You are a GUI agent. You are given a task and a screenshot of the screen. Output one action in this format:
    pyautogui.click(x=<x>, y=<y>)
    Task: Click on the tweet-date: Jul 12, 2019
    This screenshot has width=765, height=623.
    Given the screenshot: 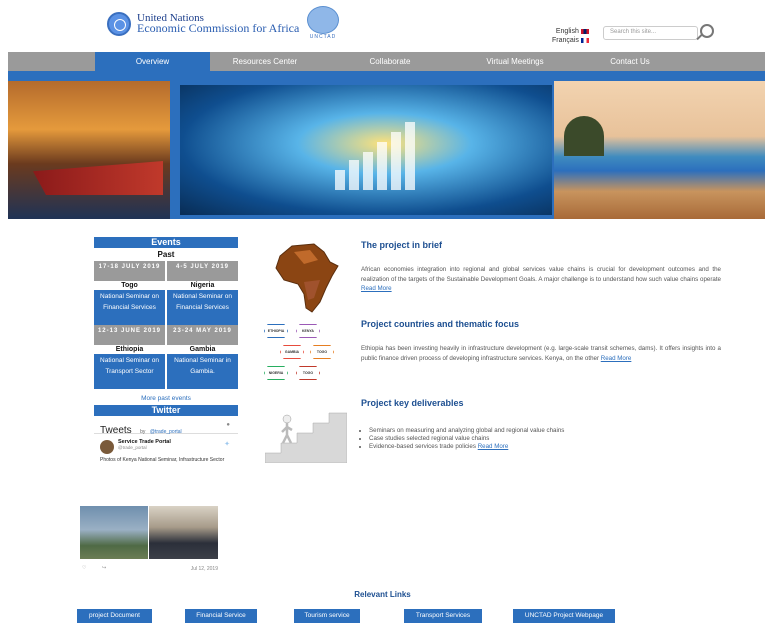 What is the action you would take?
    pyautogui.click(x=204, y=569)
    